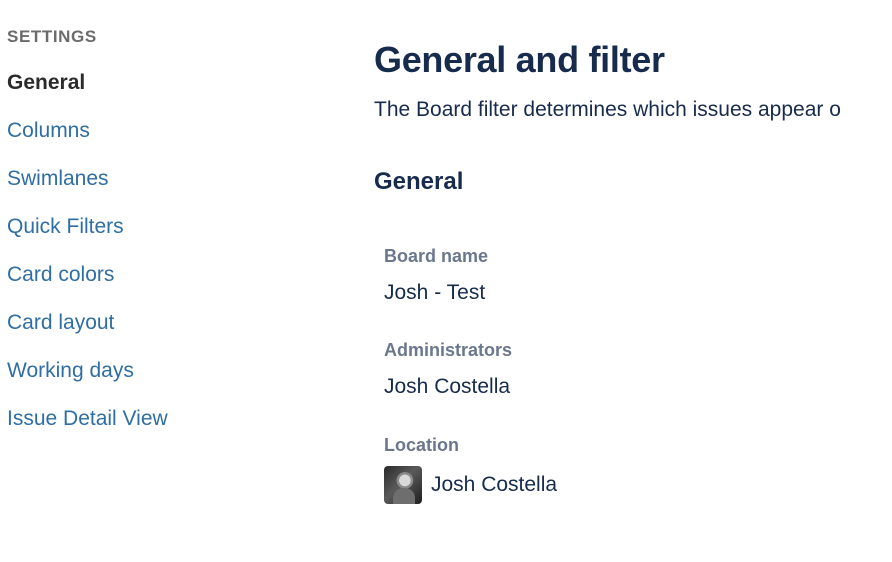 This screenshot has height=562, width=892. Describe the element at coordinates (519, 59) in the screenshot. I see `page-title: General and filter` at that location.